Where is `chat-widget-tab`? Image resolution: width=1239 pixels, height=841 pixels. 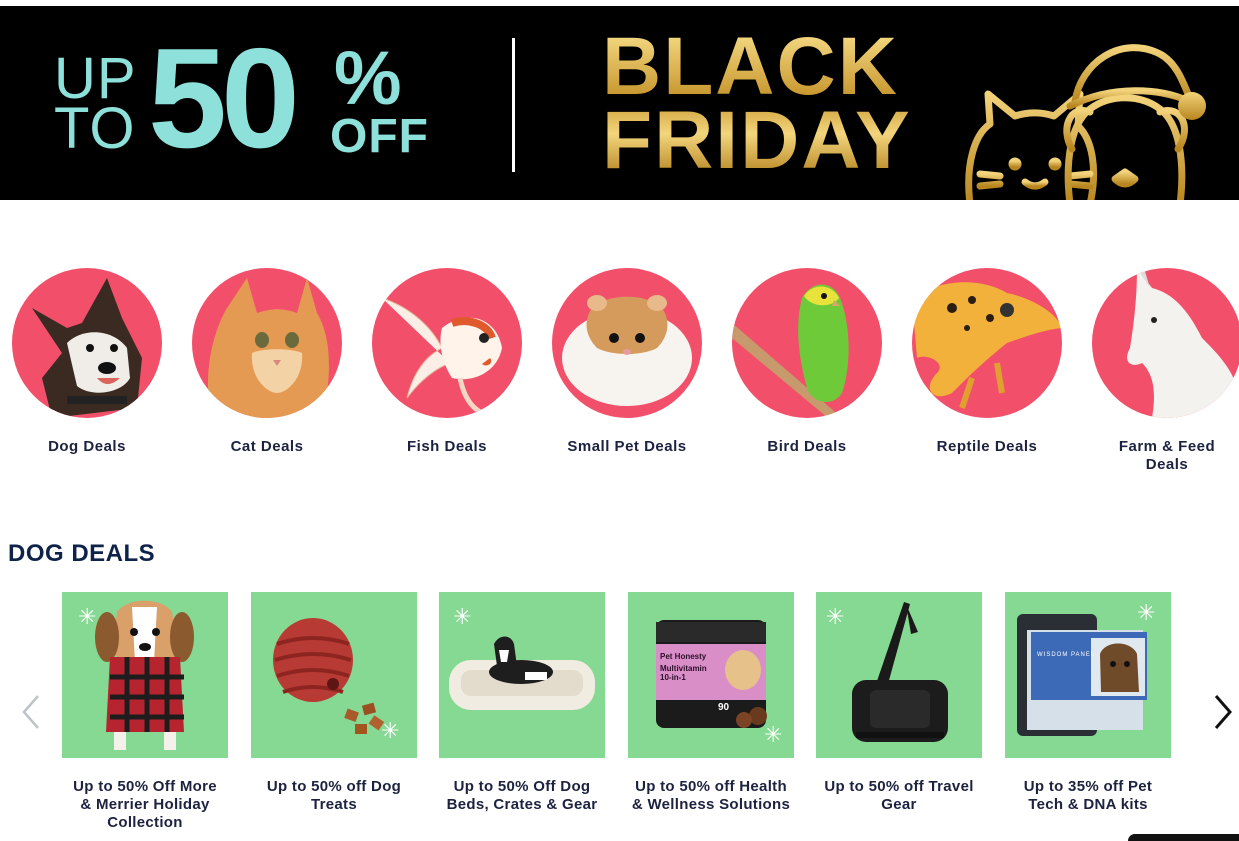 chat-widget-tab is located at coordinates (1183, 837).